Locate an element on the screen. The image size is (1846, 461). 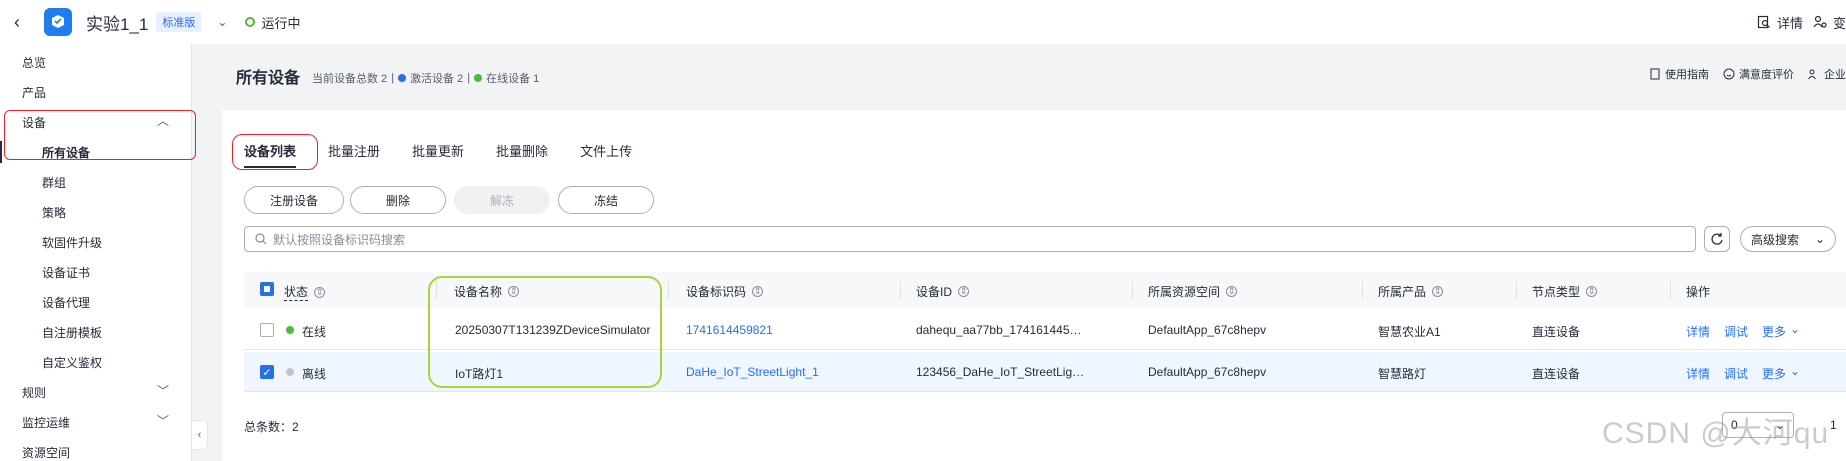
total-count: 总条数：2 is located at coordinates (271, 427).